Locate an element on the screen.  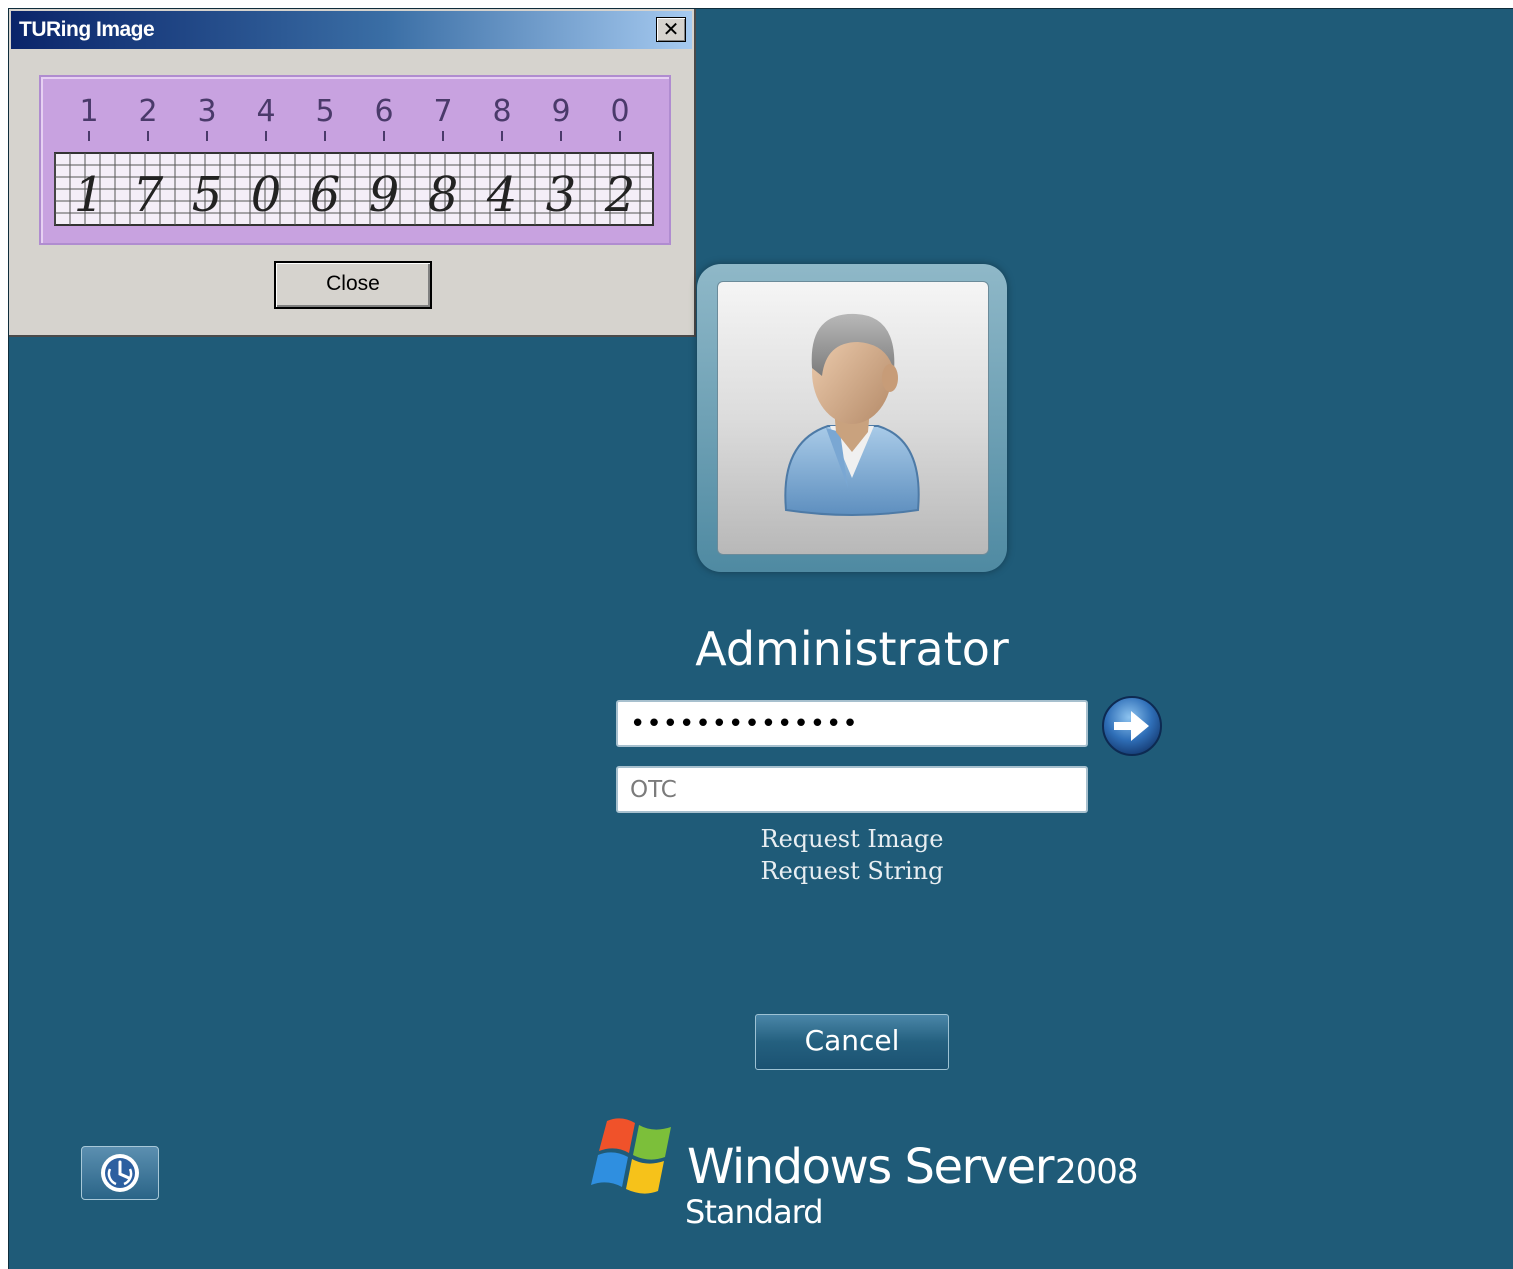
user-avatar is located at coordinates (853, 418).